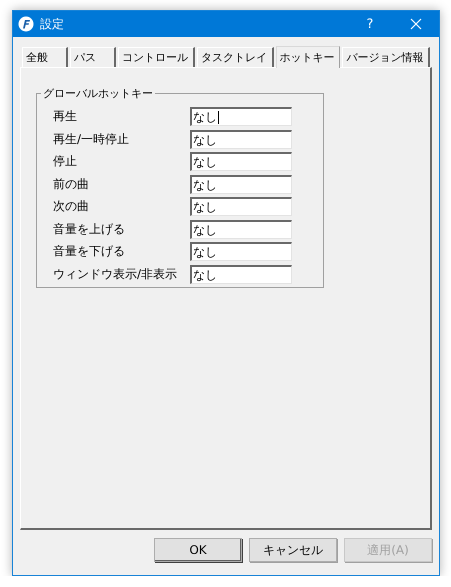  Describe the element at coordinates (65, 116) in the screenshot. I see `hotkey-label: 再生` at that location.